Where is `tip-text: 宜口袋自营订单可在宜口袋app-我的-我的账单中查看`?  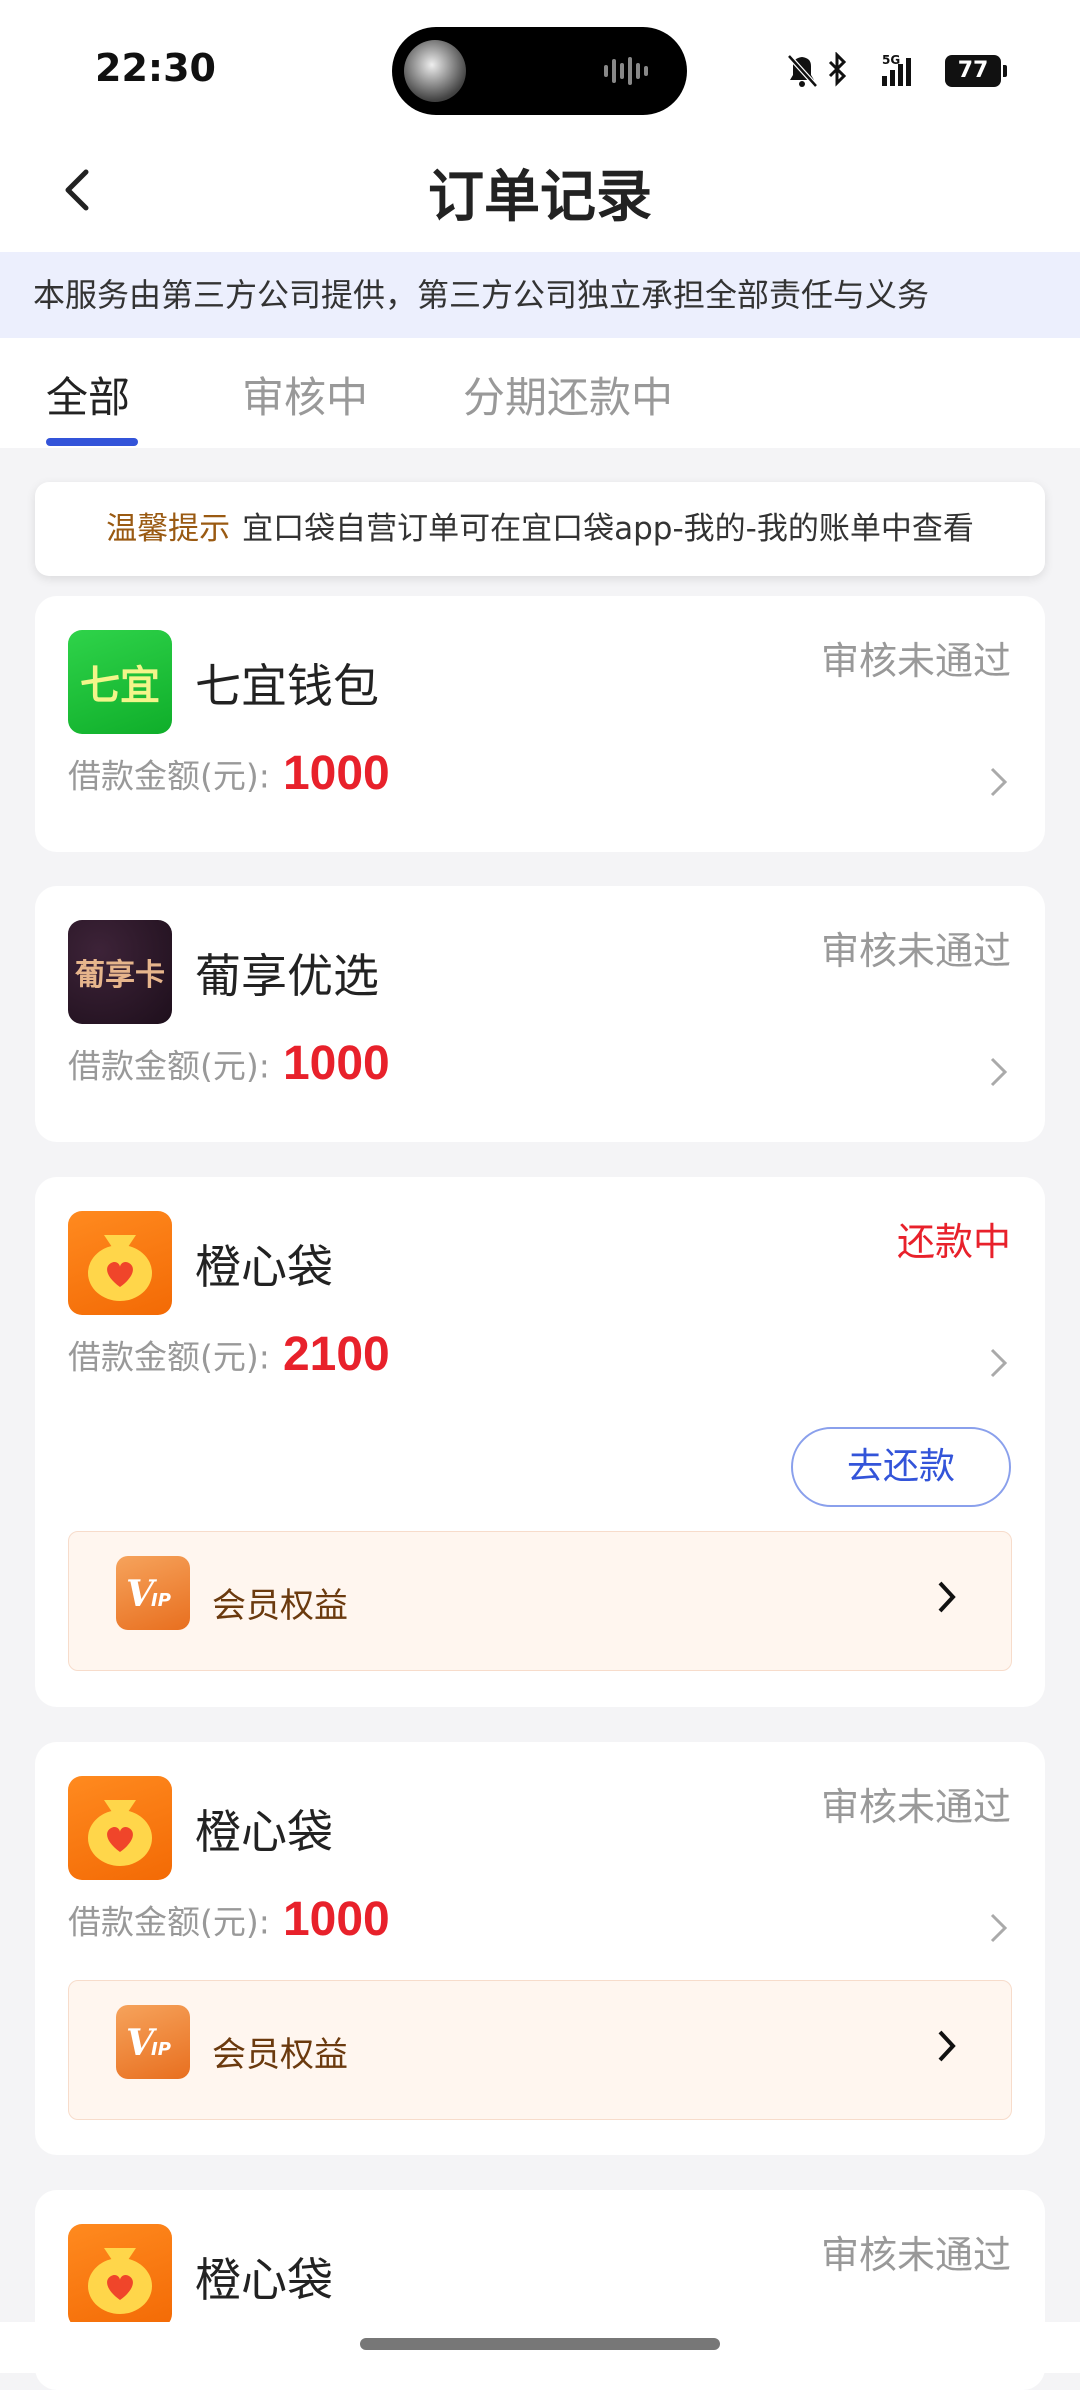 tip-text: 宜口袋自营订单可在宜口袋app-我的-我的账单中查看 is located at coordinates (608, 529).